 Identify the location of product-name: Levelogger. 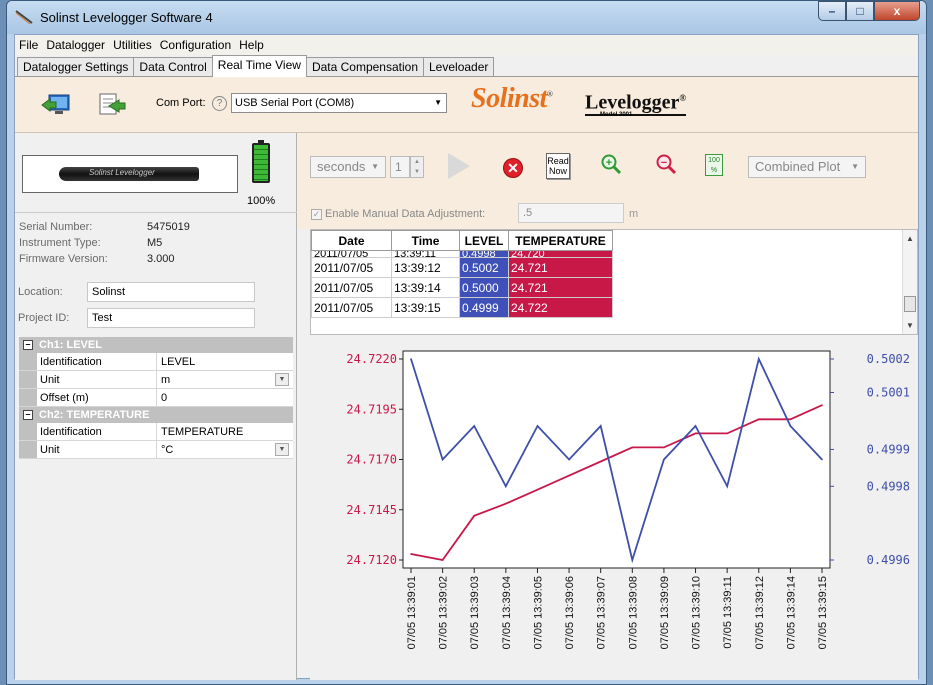
(632, 102).